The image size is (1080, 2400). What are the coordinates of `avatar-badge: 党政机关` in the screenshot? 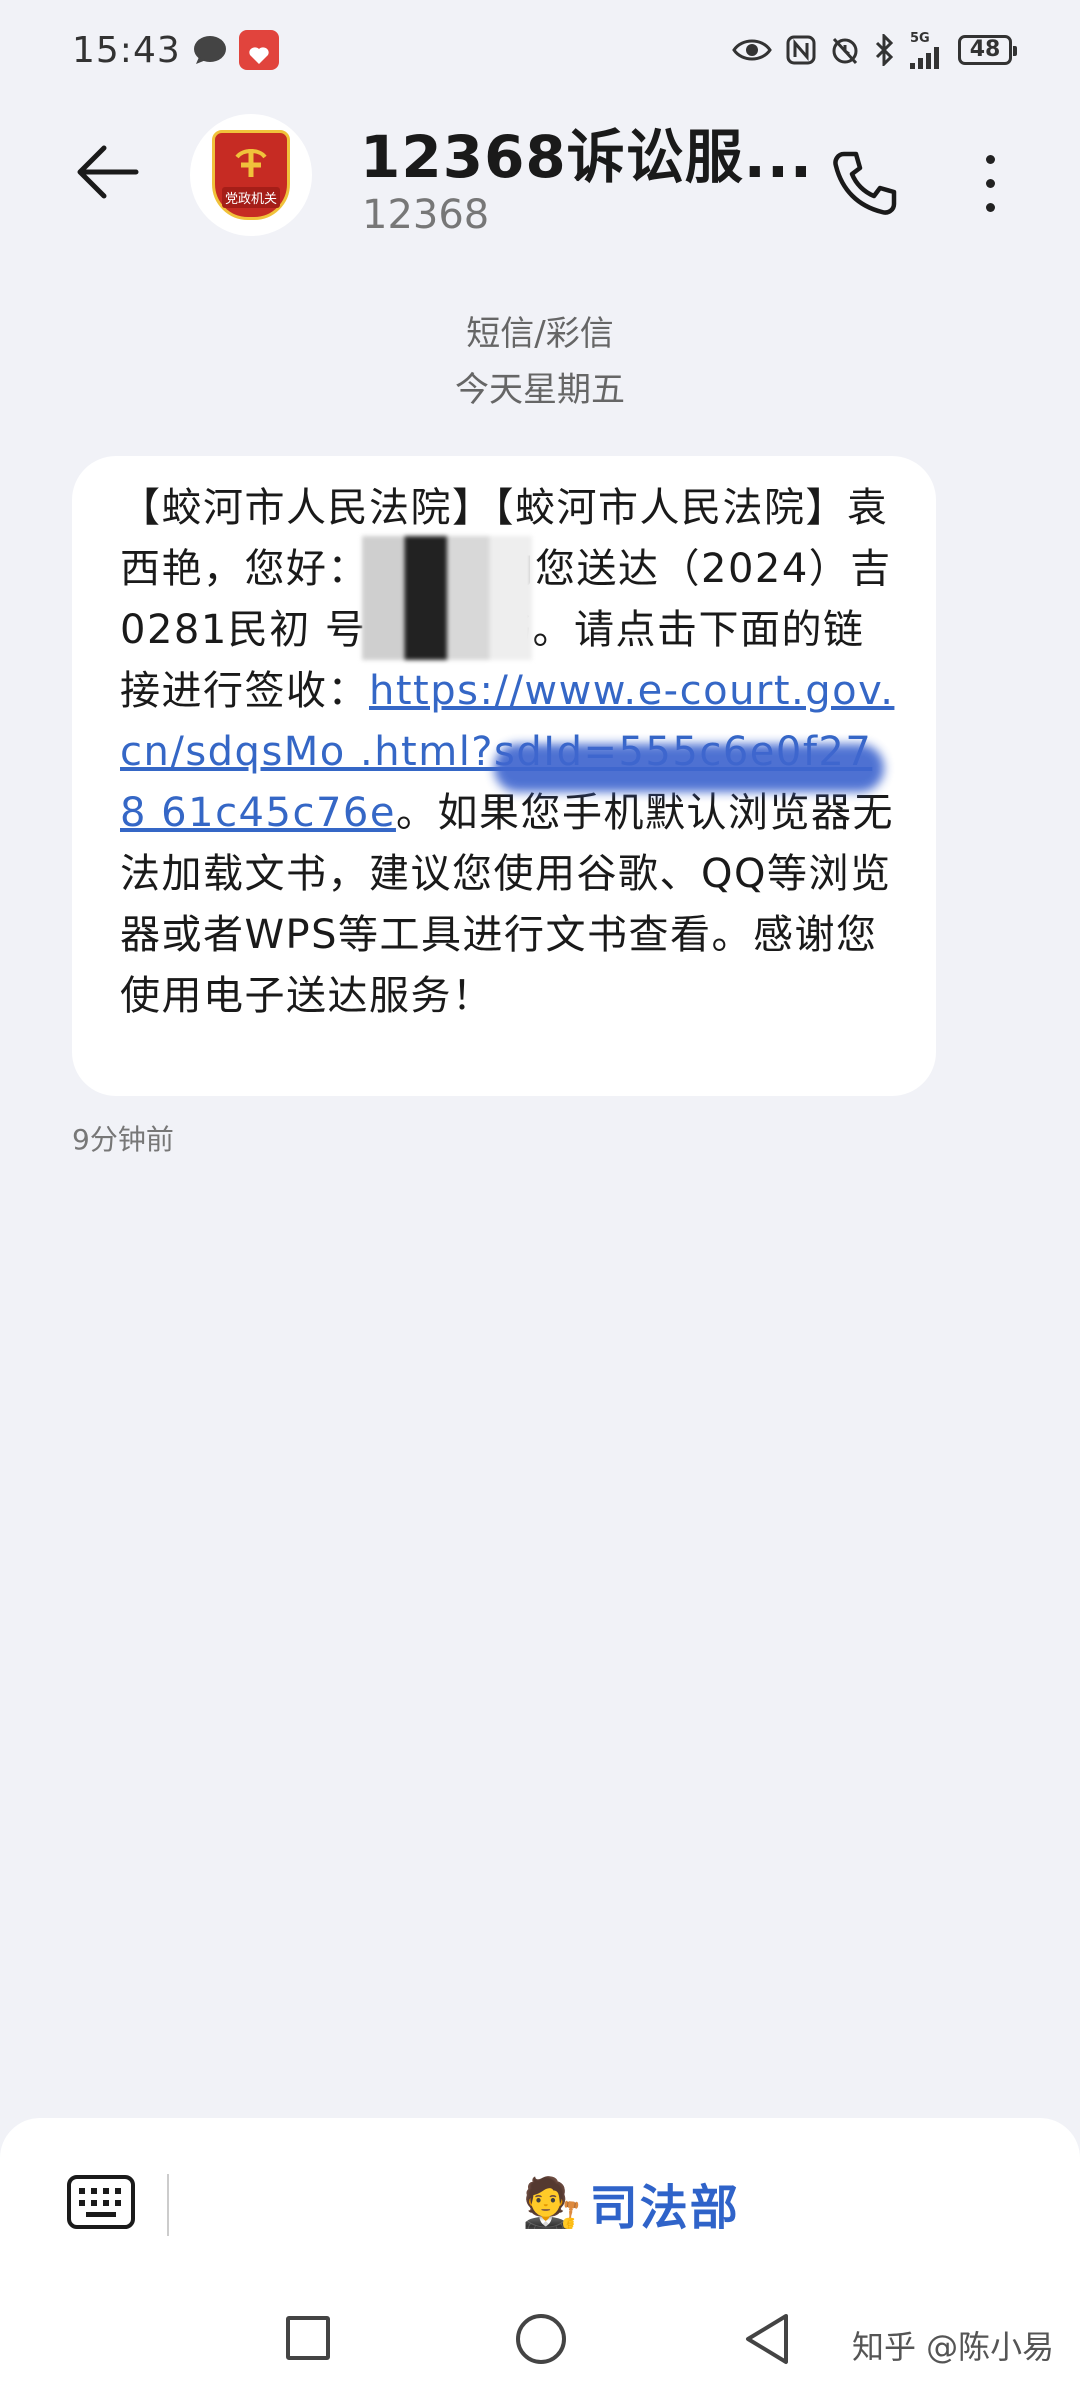 It's located at (250, 197).